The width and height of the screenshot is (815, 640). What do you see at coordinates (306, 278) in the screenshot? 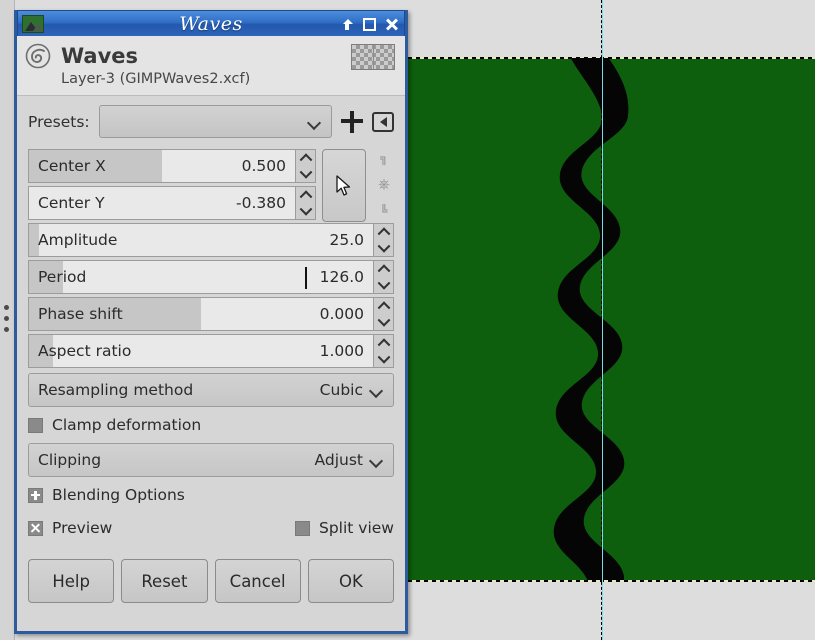
I see `text-caret` at bounding box center [306, 278].